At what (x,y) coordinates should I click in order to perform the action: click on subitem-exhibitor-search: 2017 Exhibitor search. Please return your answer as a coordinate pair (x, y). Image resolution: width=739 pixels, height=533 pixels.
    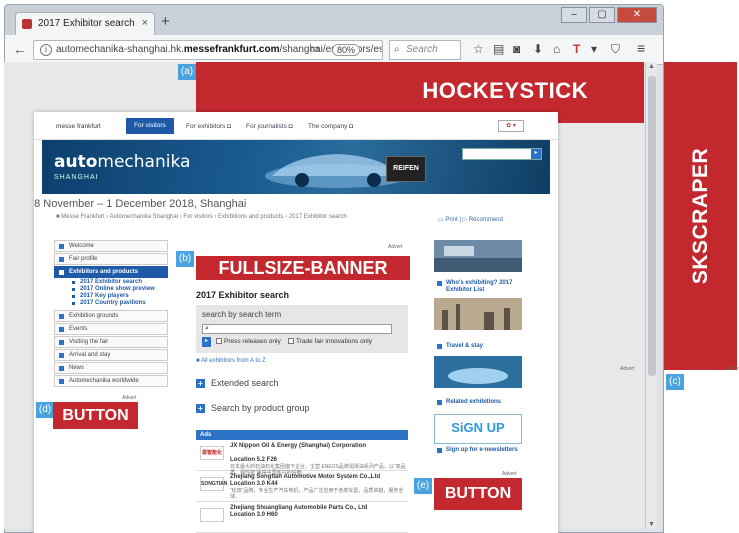
    Looking at the image, I should click on (111, 282).